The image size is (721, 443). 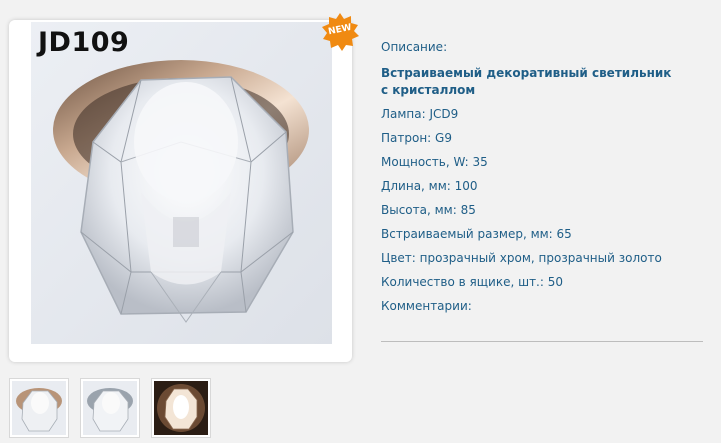 What do you see at coordinates (472, 282) in the screenshot?
I see `spec-box-qty: Количество в ящике, шт.: 50` at bounding box center [472, 282].